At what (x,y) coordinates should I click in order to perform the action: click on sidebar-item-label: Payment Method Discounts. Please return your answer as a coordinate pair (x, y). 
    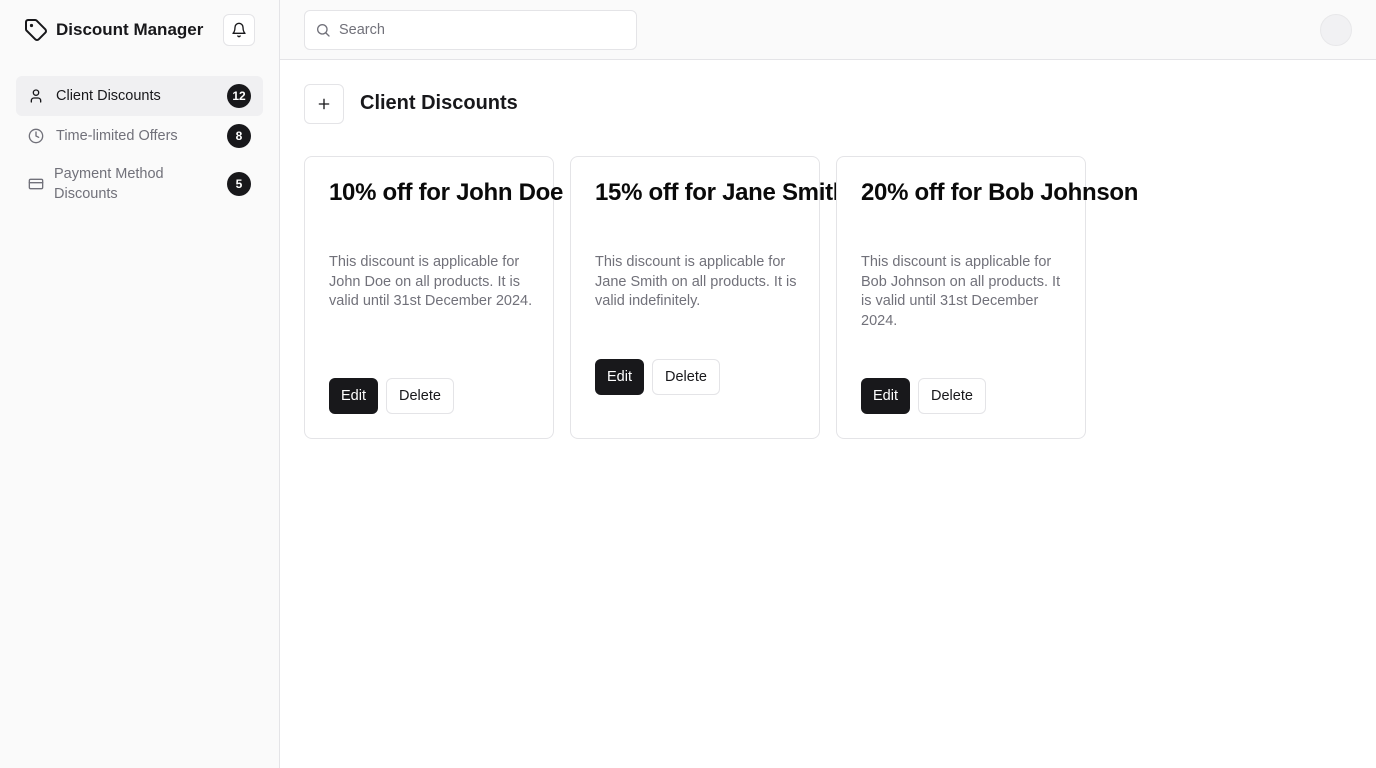
    Looking at the image, I should click on (109, 184).